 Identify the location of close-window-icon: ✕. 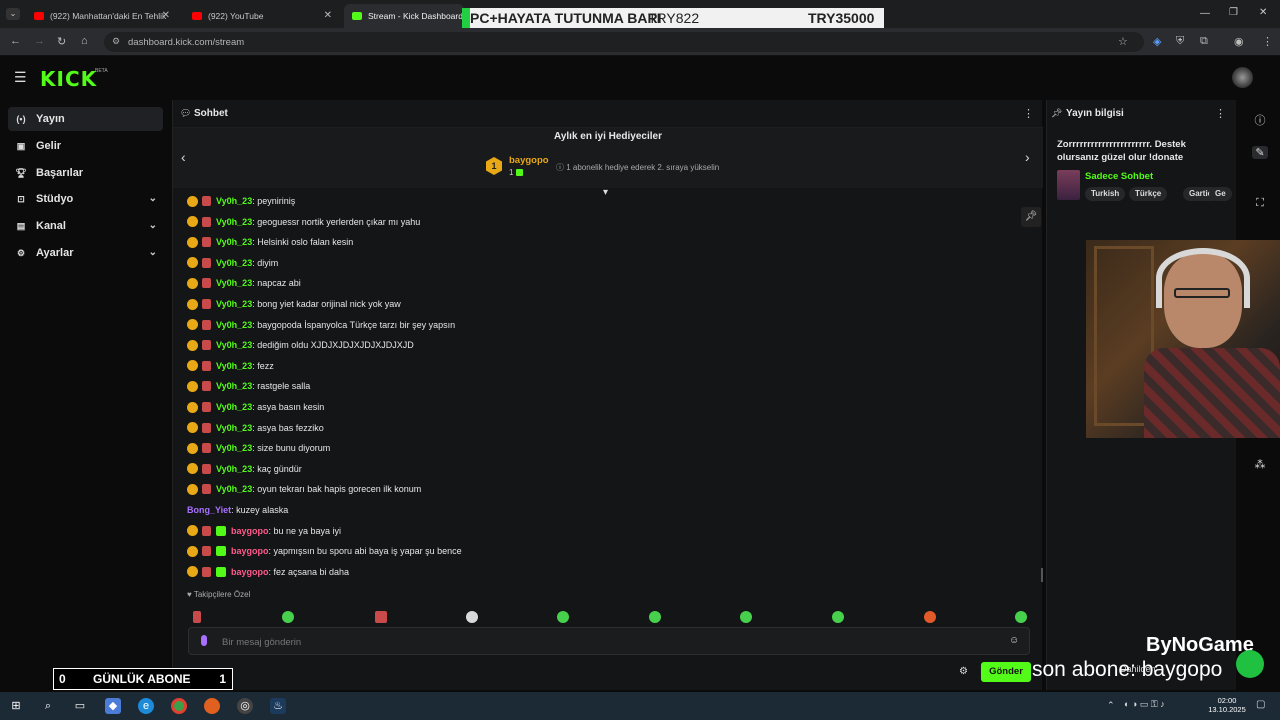
(1263, 12).